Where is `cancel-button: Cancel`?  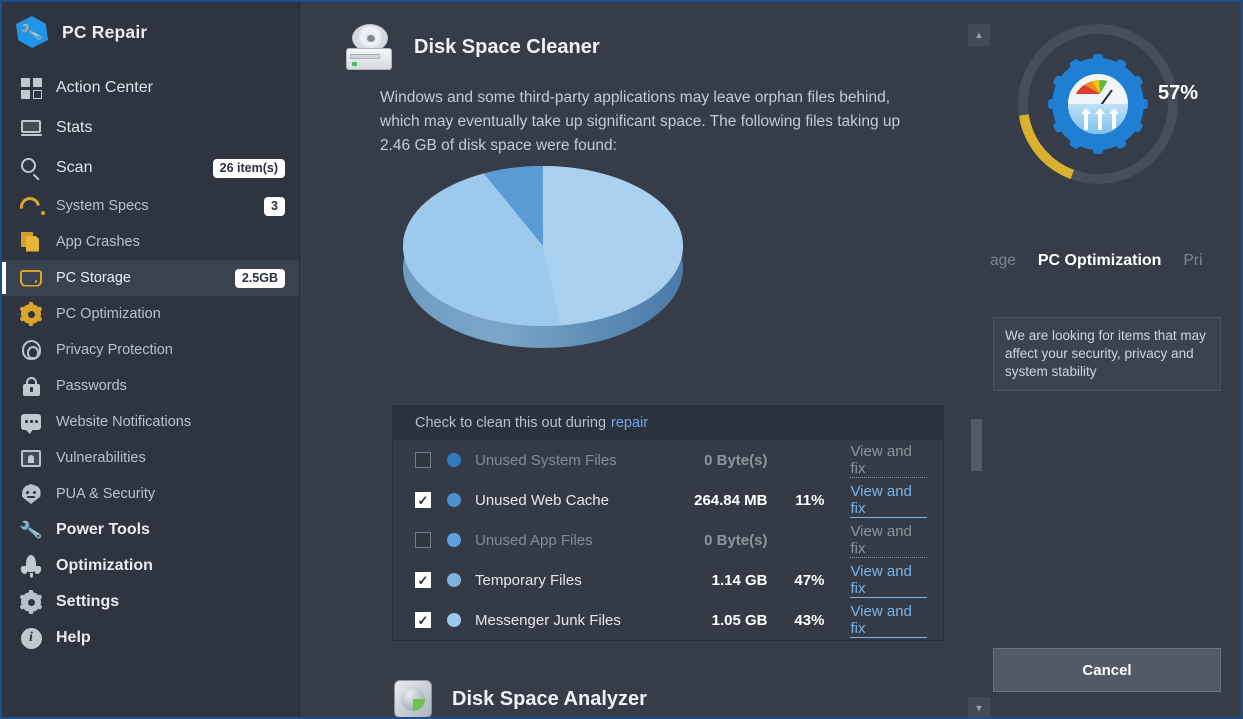 cancel-button: Cancel is located at coordinates (1107, 670).